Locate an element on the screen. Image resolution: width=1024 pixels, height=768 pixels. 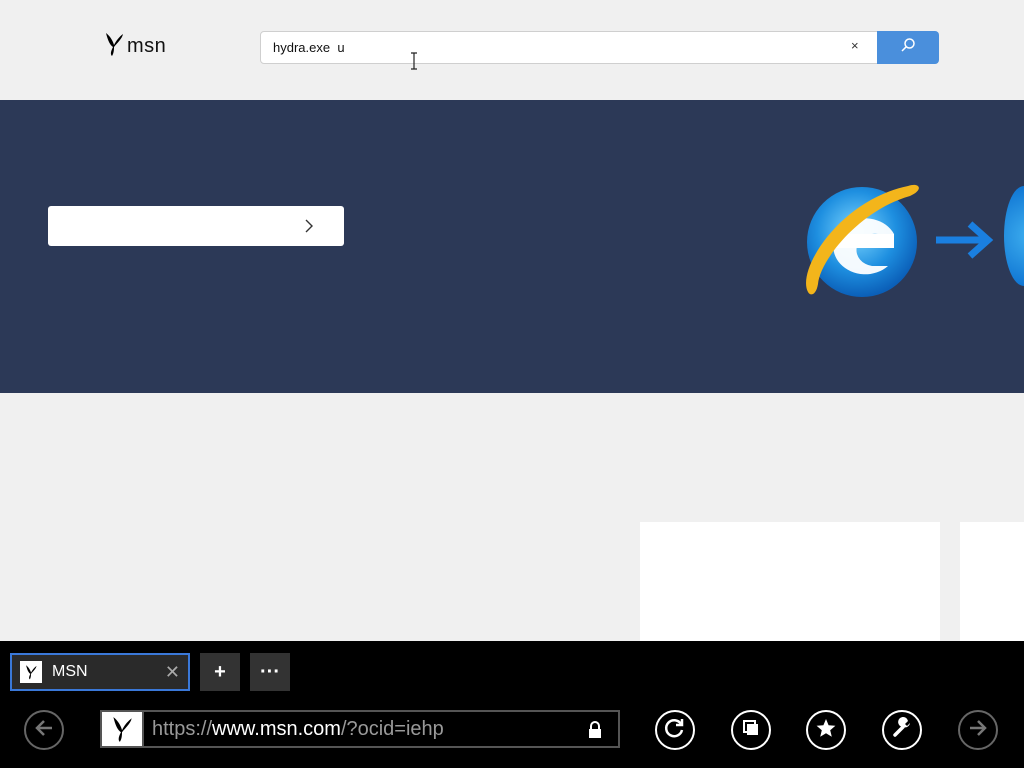
search-icon is located at coordinates (908, 47).